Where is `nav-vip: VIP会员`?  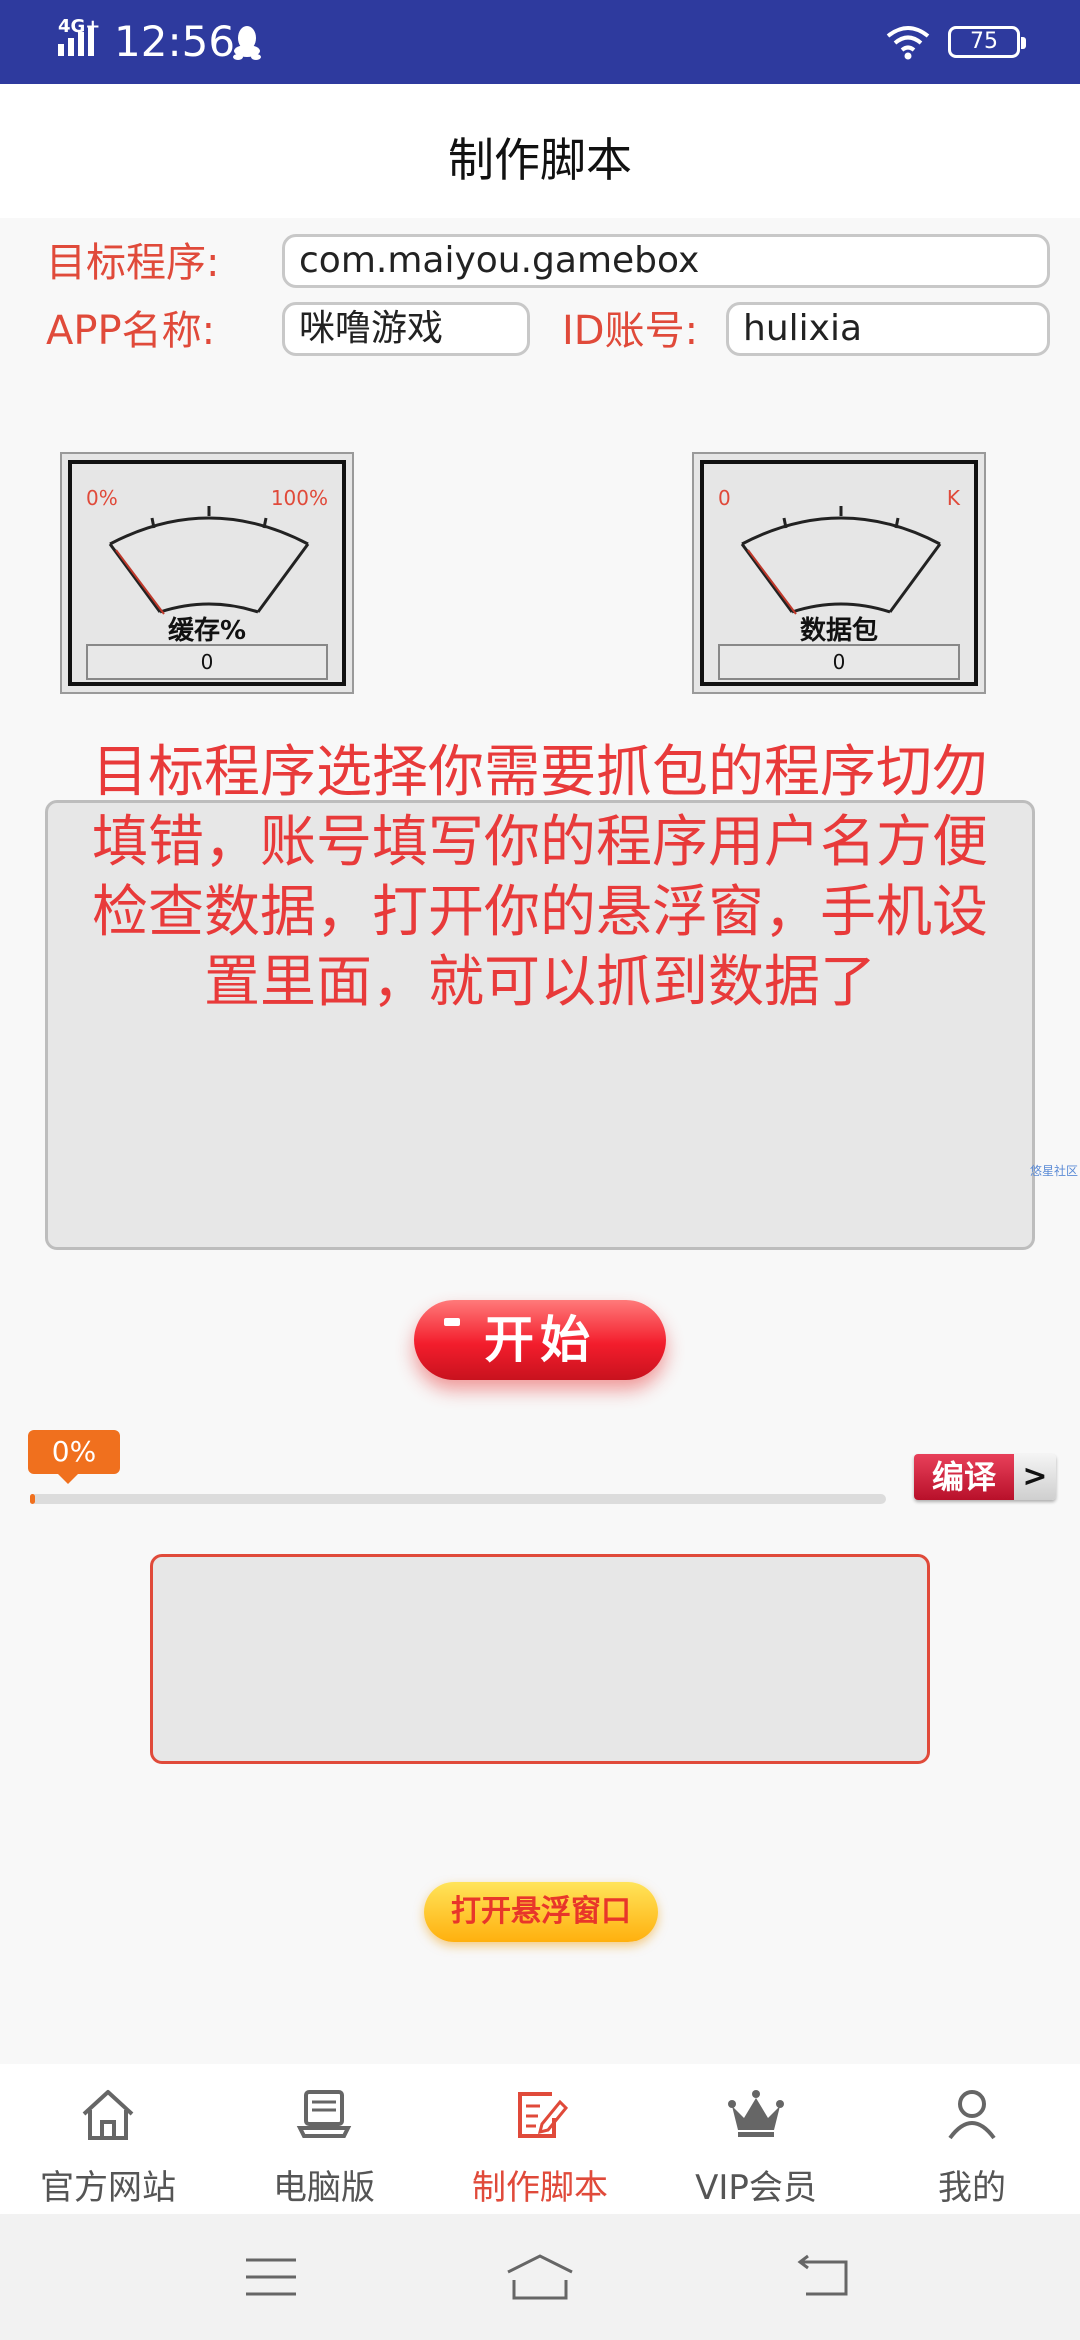 nav-vip: VIP会员 is located at coordinates (756, 2139).